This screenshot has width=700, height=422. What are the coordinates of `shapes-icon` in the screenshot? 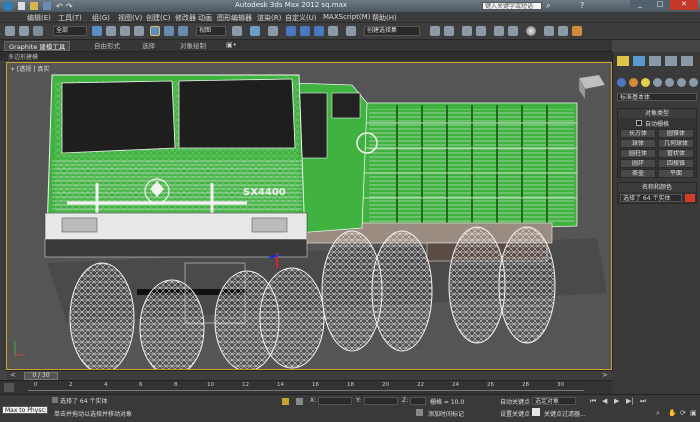 It's located at (633, 82).